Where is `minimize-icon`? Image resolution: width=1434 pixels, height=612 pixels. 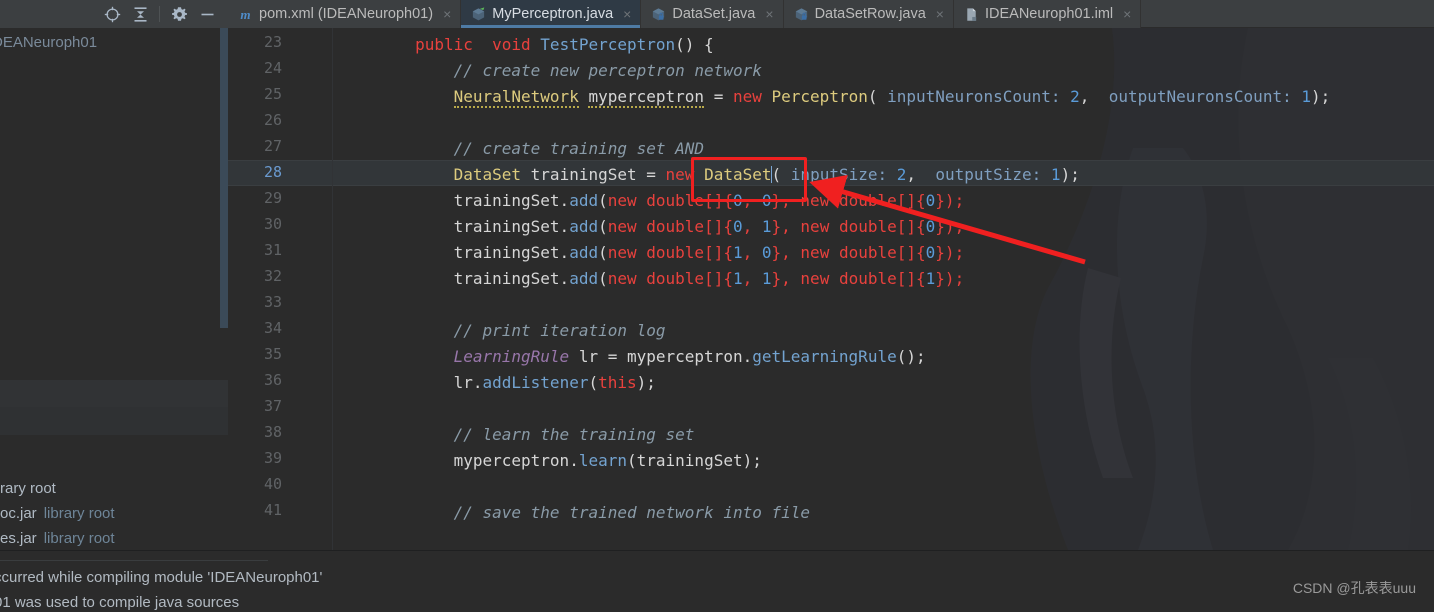 minimize-icon is located at coordinates (207, 14).